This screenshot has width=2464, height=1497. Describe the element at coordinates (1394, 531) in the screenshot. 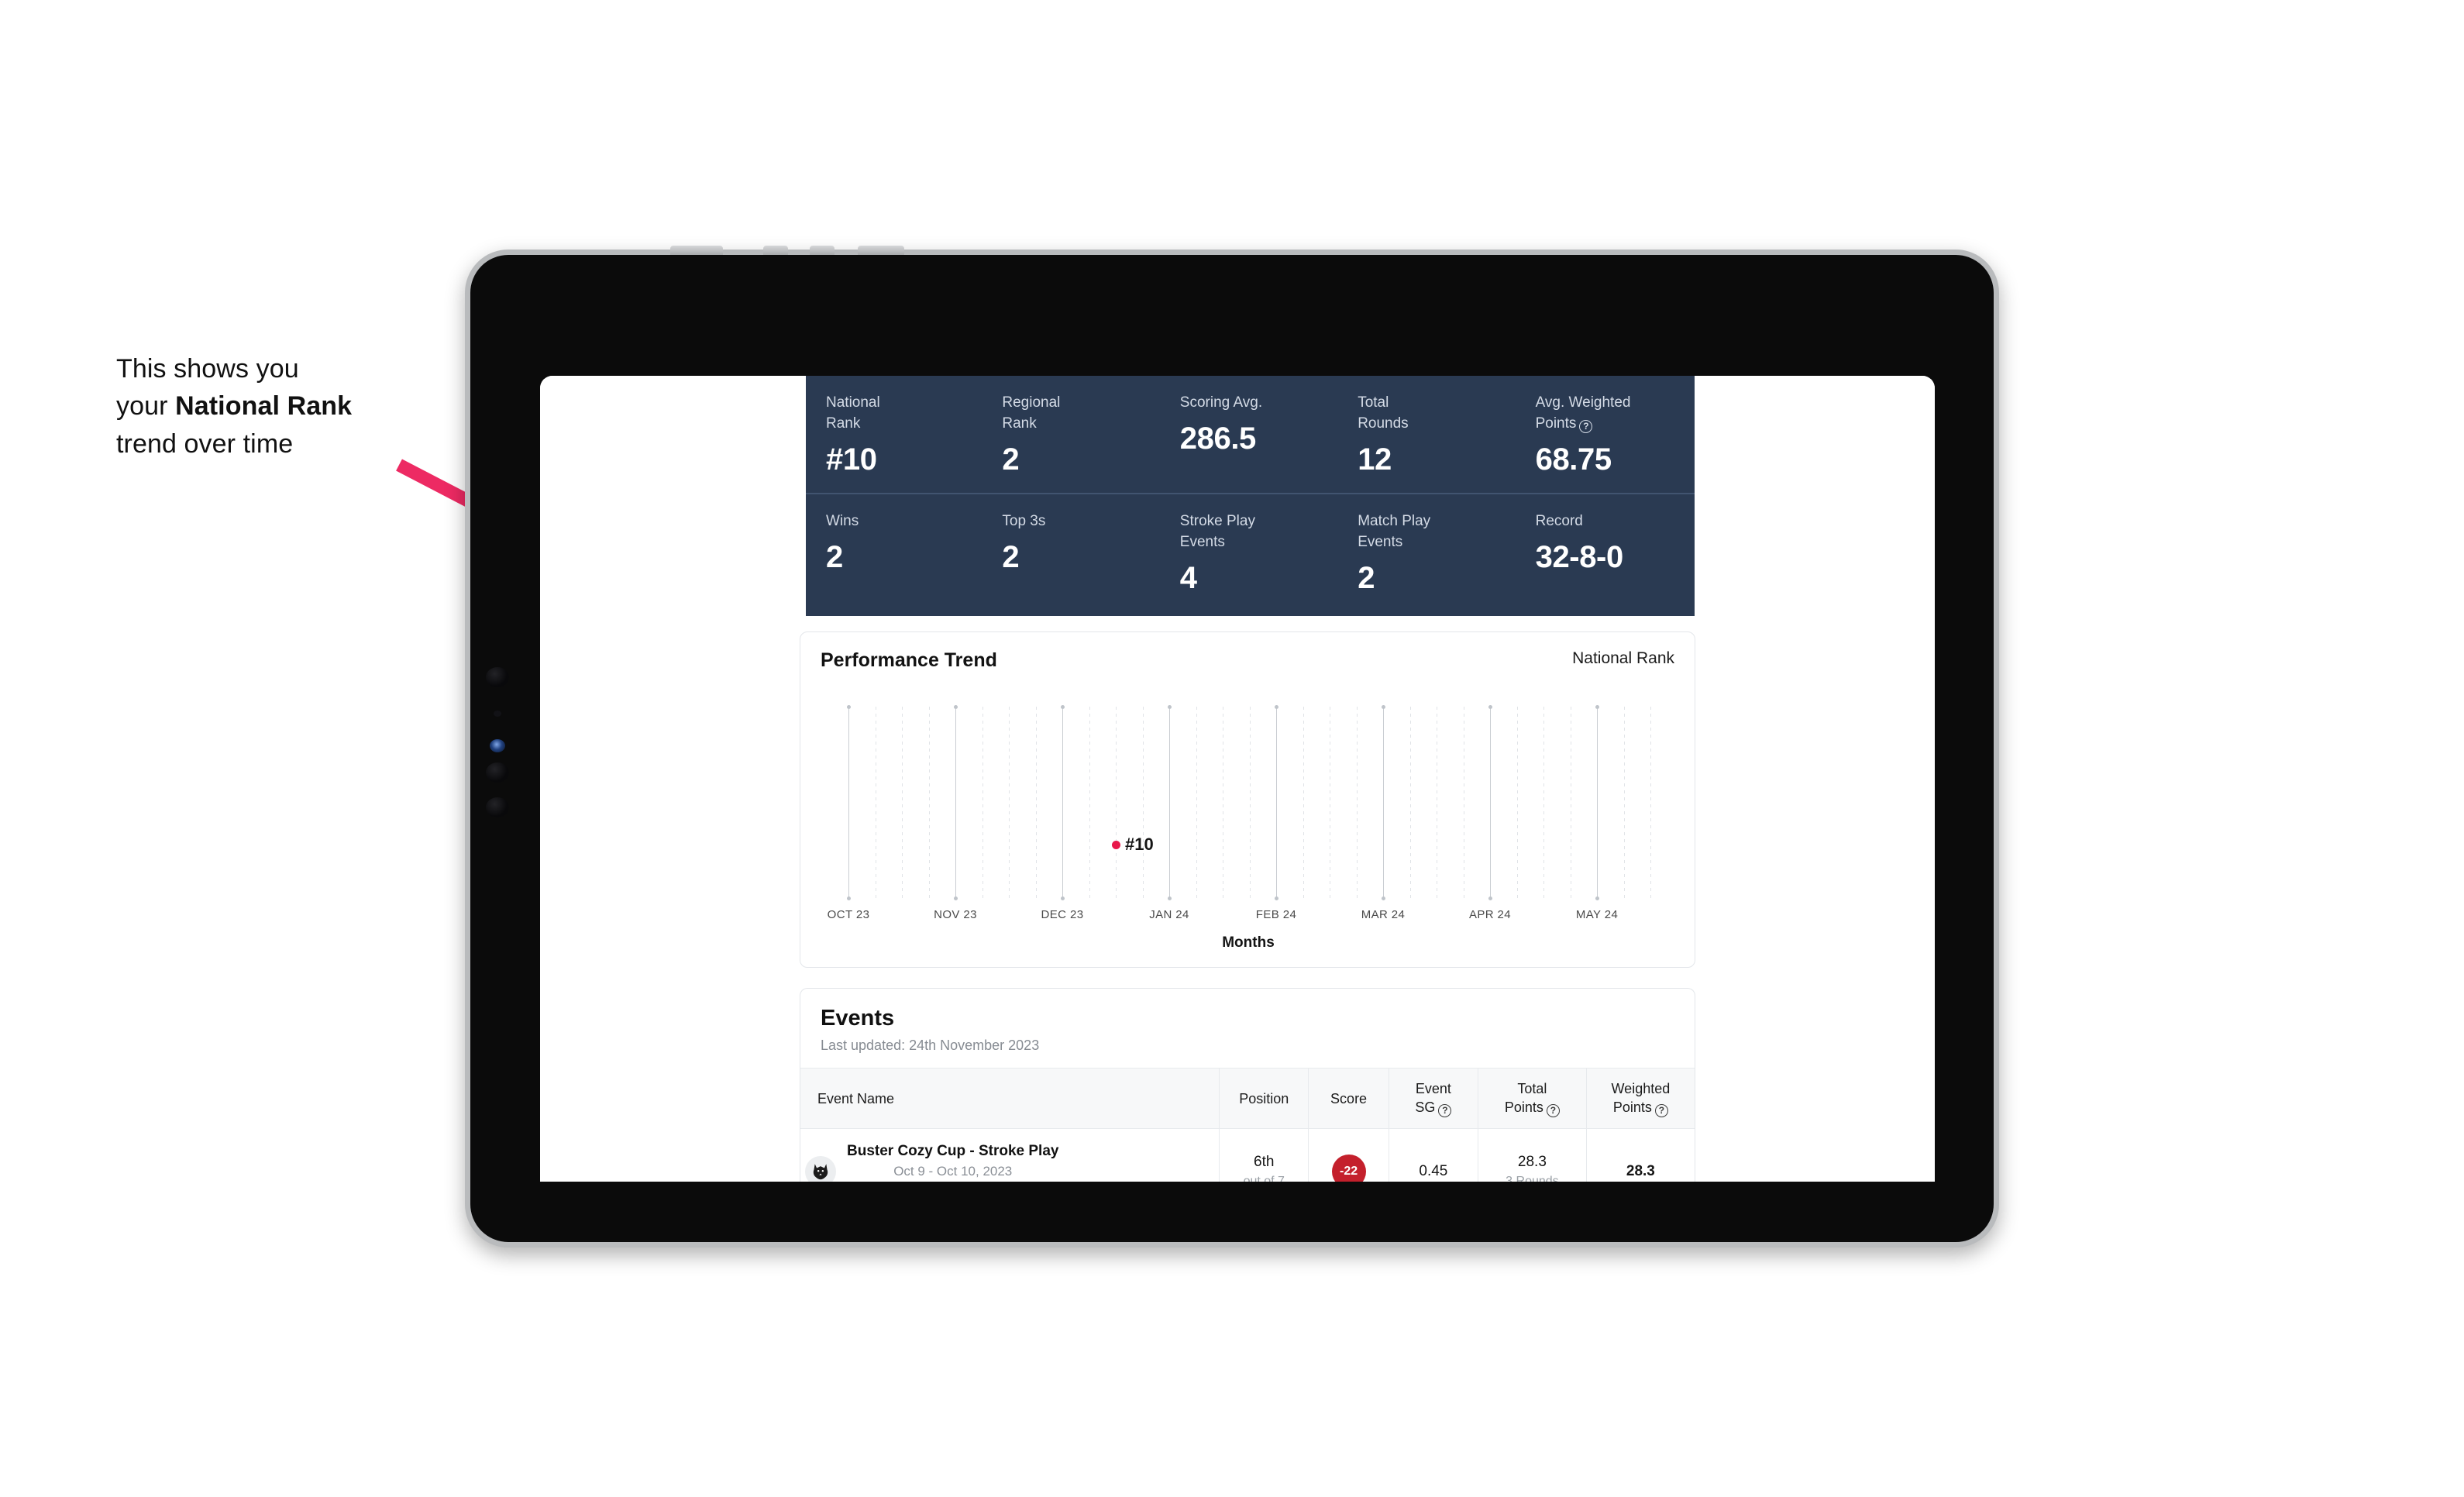

I see `stat-label: Match Play Events` at that location.